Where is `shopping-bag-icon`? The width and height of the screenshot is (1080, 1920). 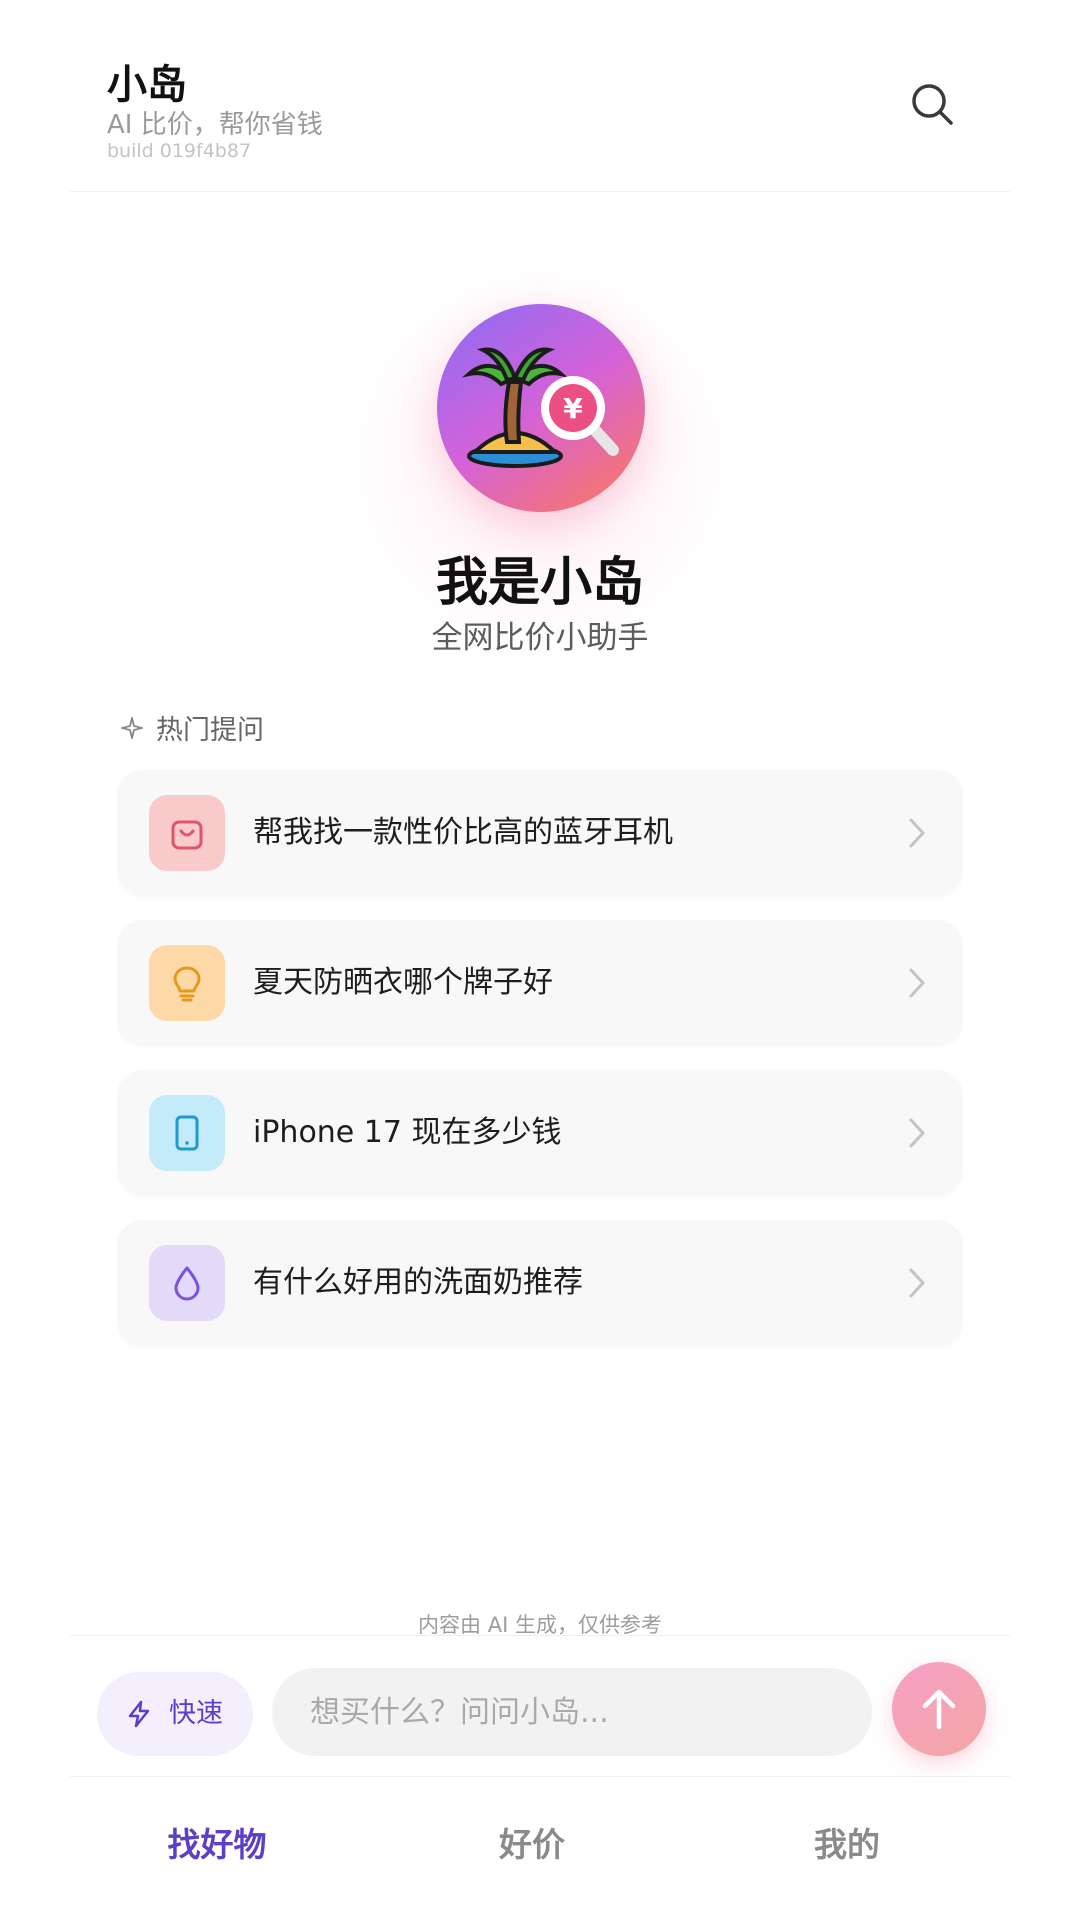 shopping-bag-icon is located at coordinates (187, 835).